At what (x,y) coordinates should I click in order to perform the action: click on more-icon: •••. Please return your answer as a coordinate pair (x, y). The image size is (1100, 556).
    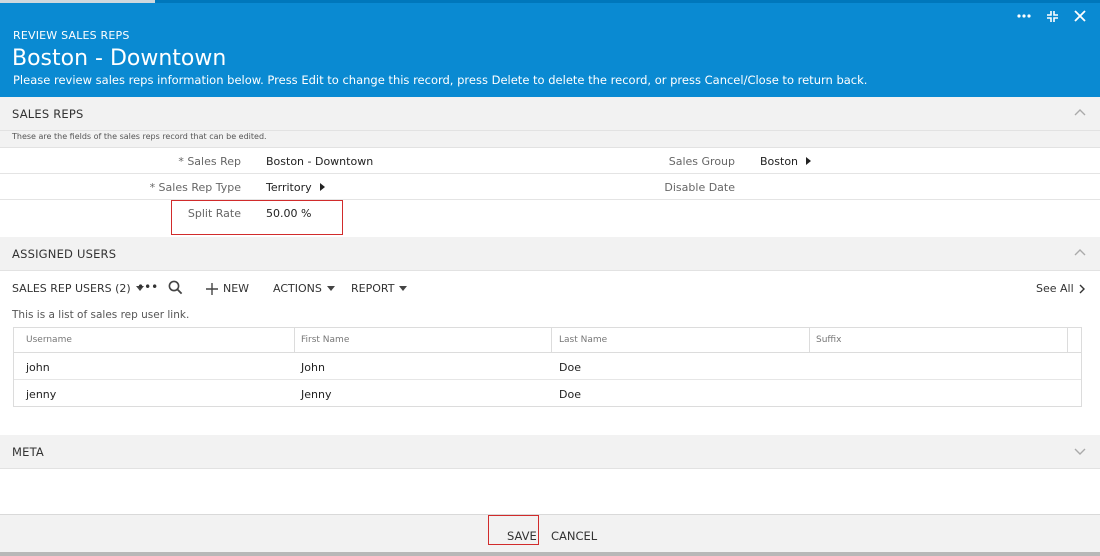
    Looking at the image, I should click on (148, 287).